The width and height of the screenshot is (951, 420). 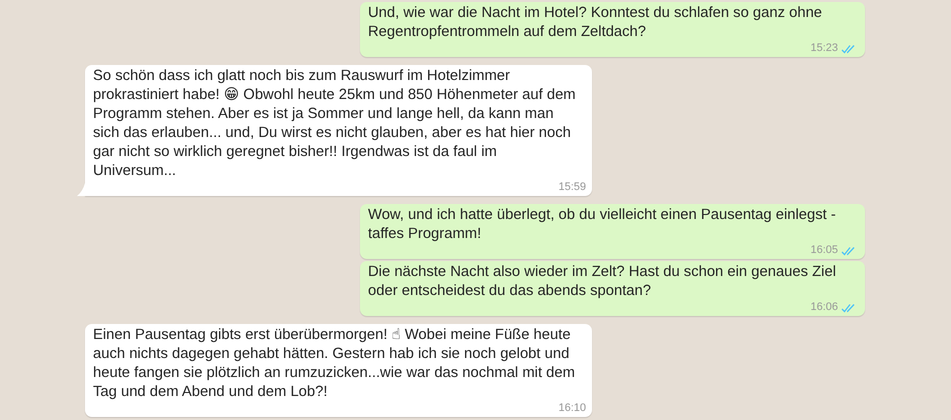 I want to click on message-text: Einen Pausentag gibts erst überübermorgen! ☝ Wobei meine Füße heute auch nichts dagegen gehabt hätten. Gestern hab ich sie noch gelobt und heute fangen sie plötzlich an rumzuzicken...wie war das nochmal mit dem Tag und dem Abend und dem Lob?!, so click(x=334, y=364).